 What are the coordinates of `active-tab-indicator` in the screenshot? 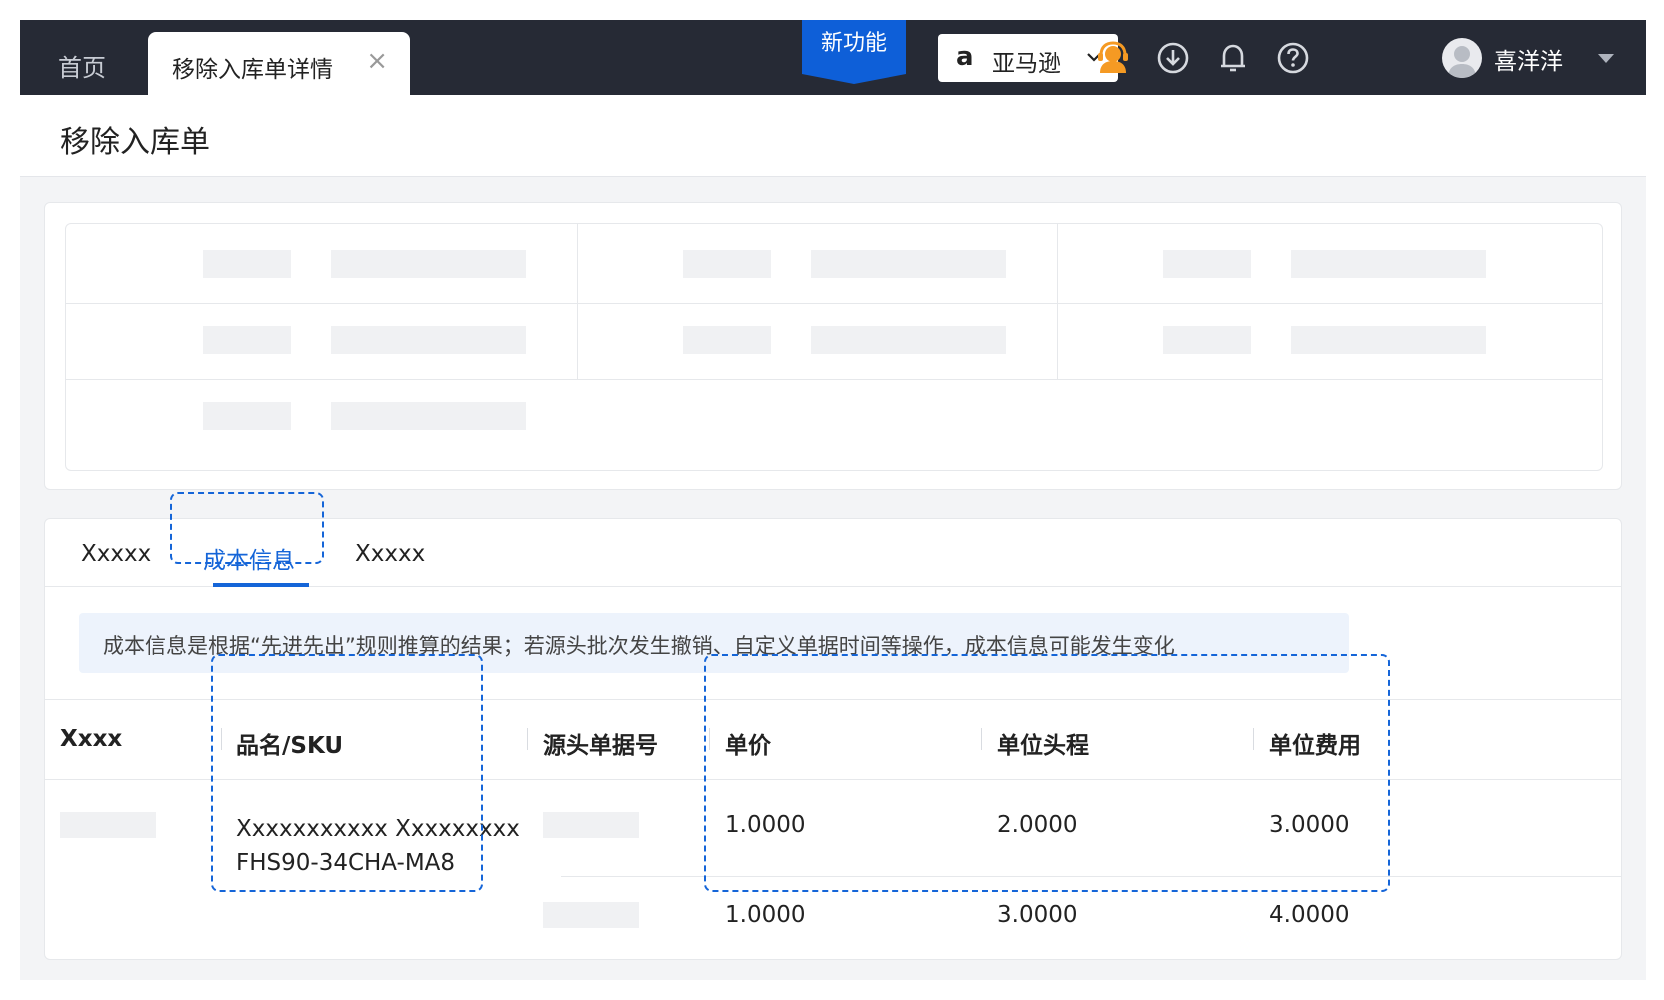 It's located at (261, 585).